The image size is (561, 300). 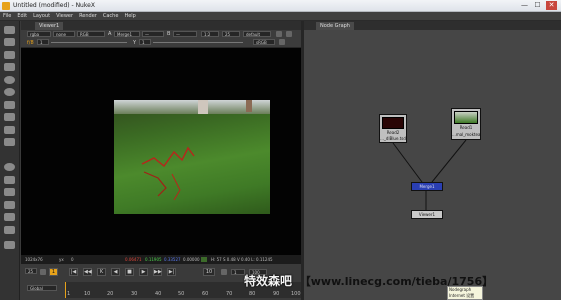 I want to click on 3d-icon, so click(x=9, y=142).